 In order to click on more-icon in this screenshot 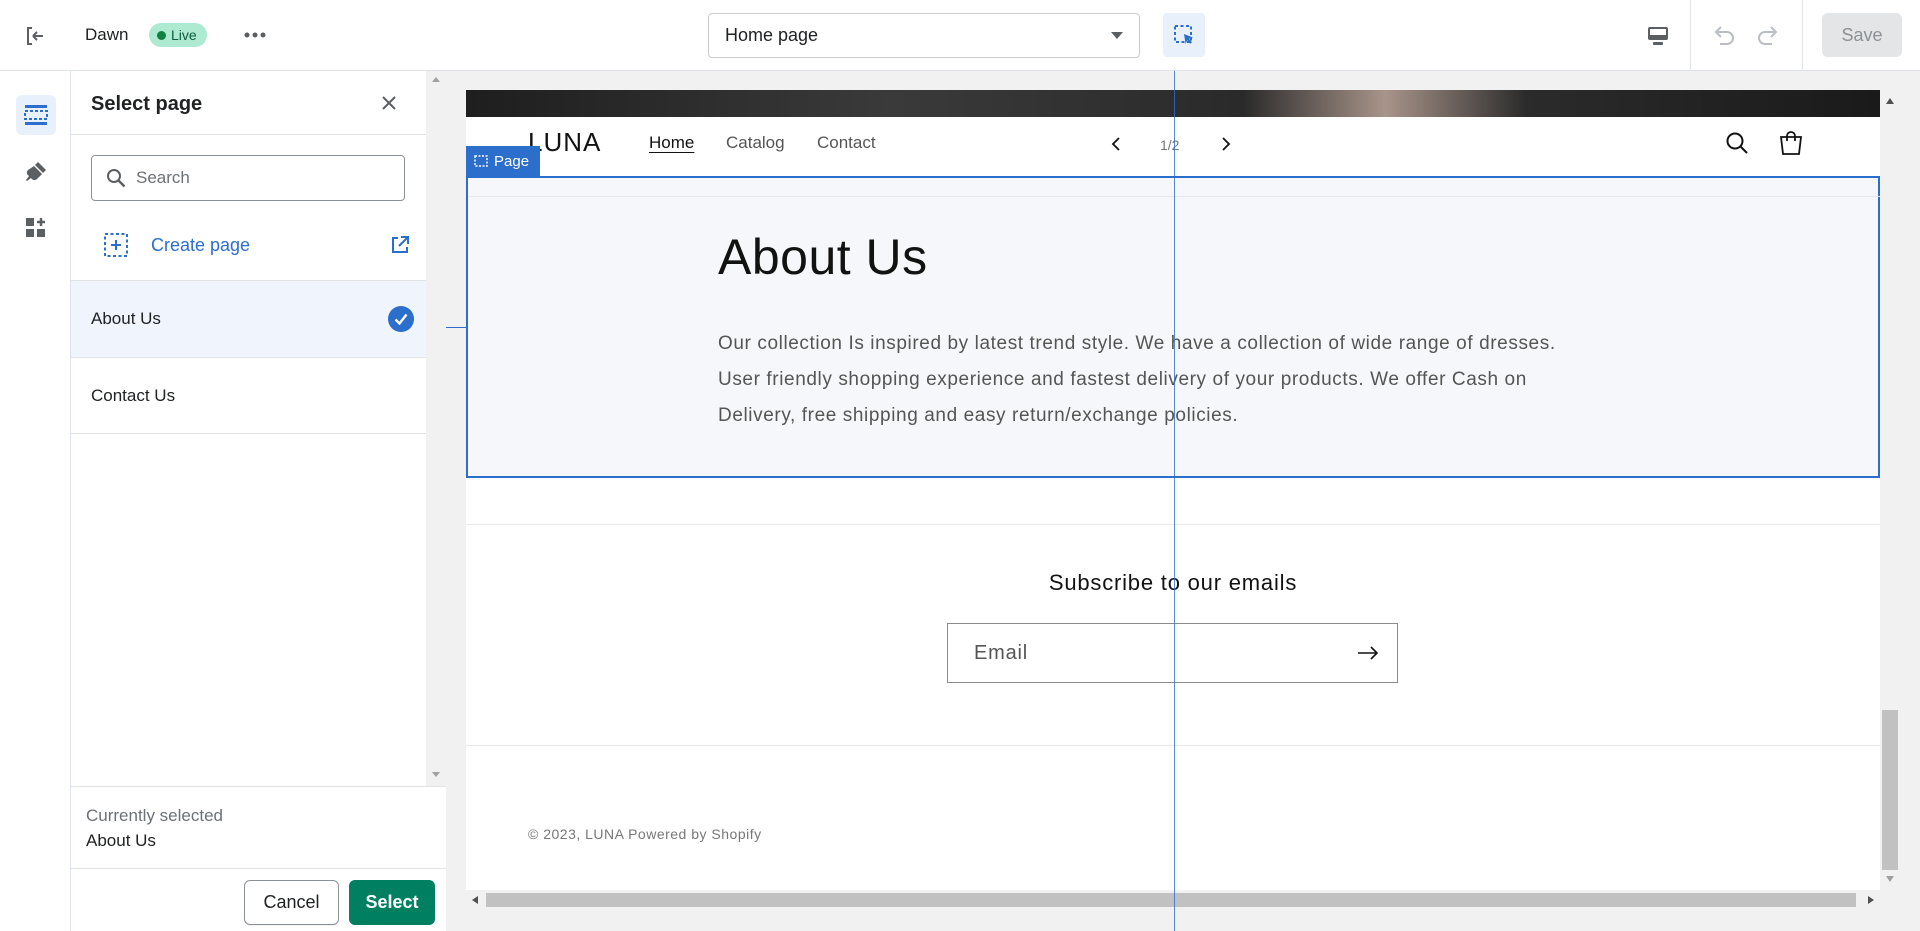, I will do `click(255, 35)`.